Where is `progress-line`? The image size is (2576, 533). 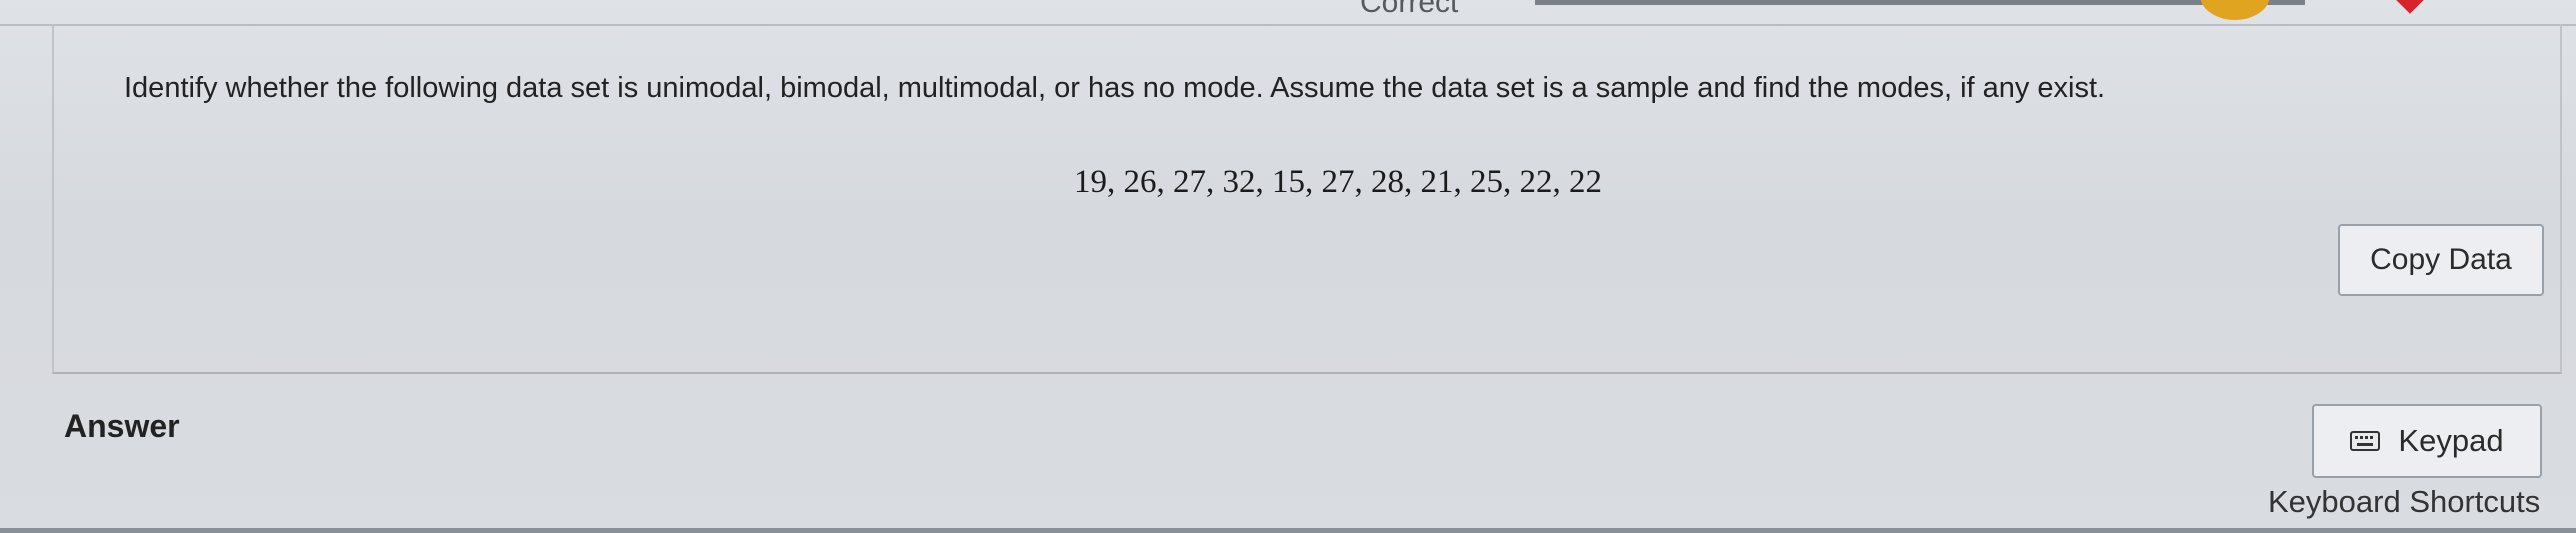 progress-line is located at coordinates (1920, 2).